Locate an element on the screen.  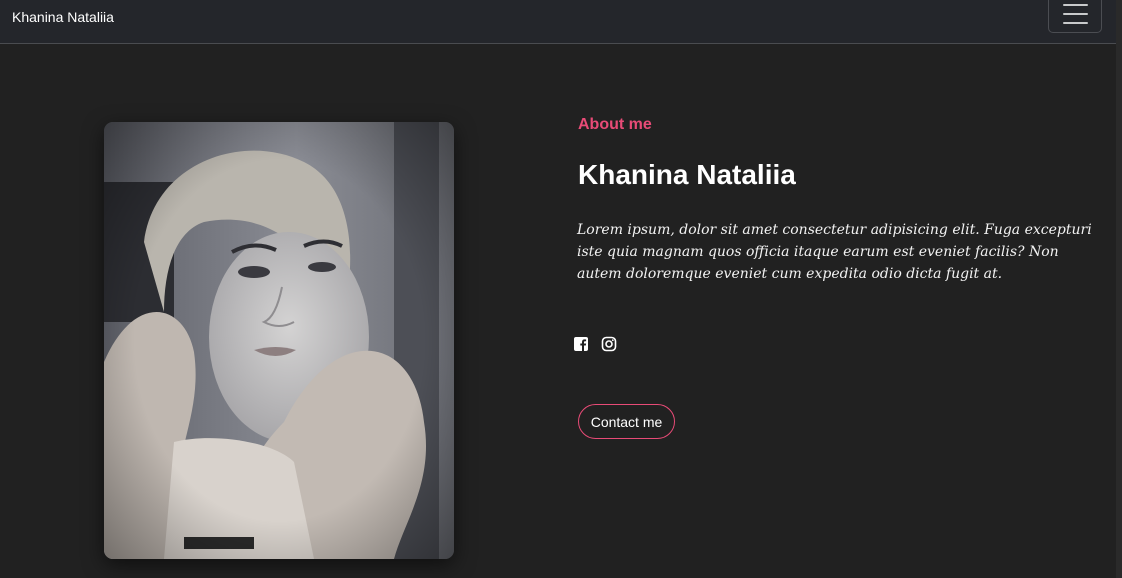
contact-me-button: Contact me is located at coordinates (626, 421).